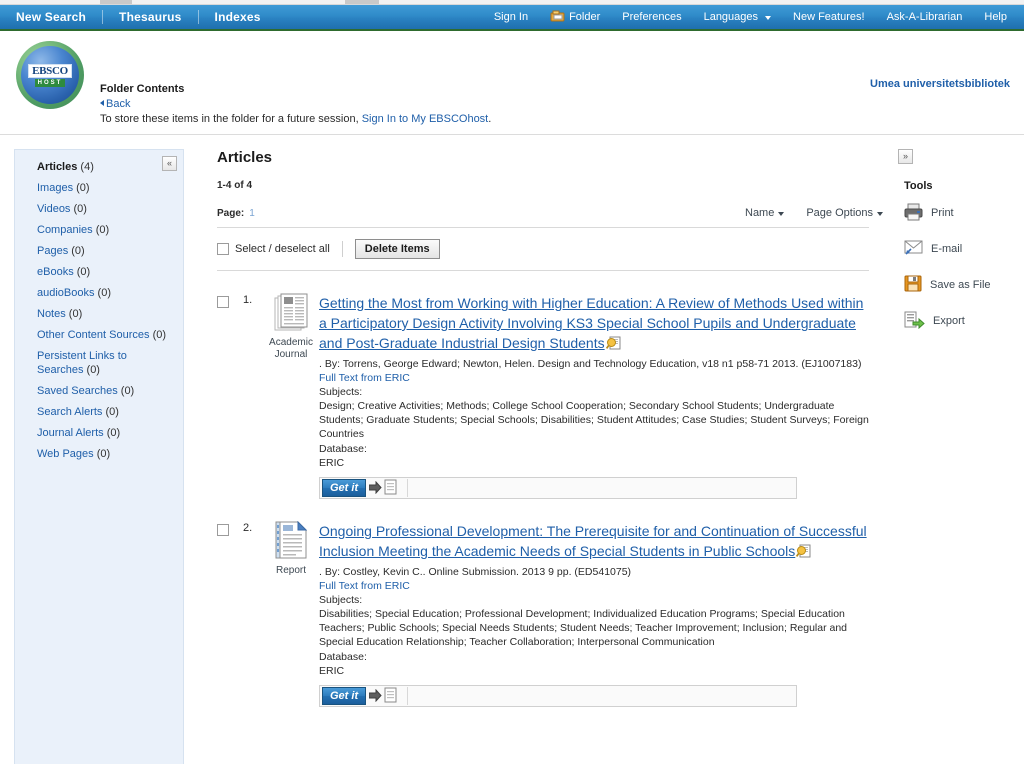 The width and height of the screenshot is (1024, 764). Describe the element at coordinates (59, 167) in the screenshot. I see `sidebar-item-articles-label: Articles` at that location.